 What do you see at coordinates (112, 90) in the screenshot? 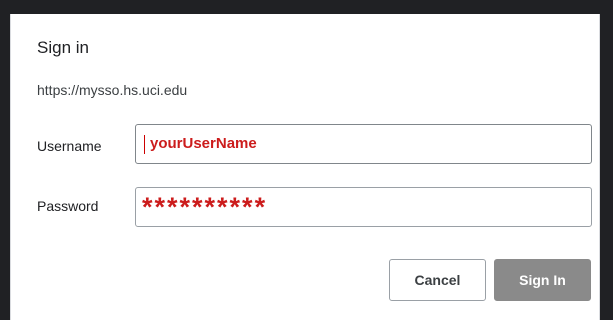
I see `site-url: https://mysso.hs.uci.edu` at bounding box center [112, 90].